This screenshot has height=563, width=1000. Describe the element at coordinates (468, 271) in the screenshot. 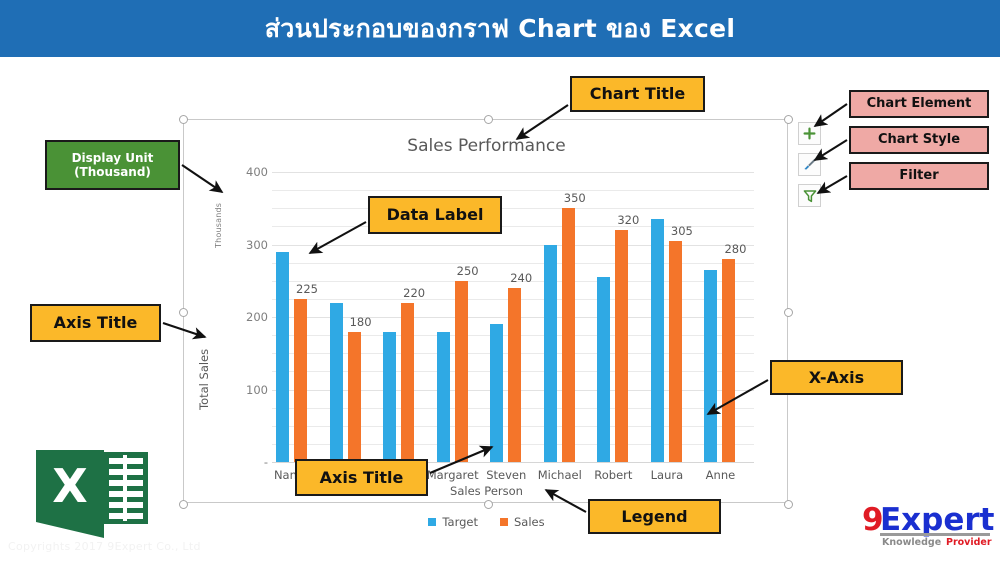

I see `data-label: 250` at that location.